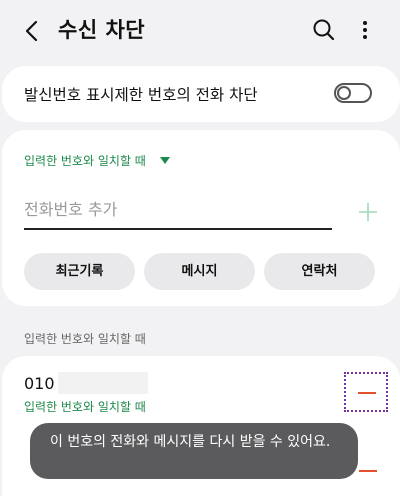 The width and height of the screenshot is (400, 496). I want to click on hide-number-block-toggle, so click(353, 93).